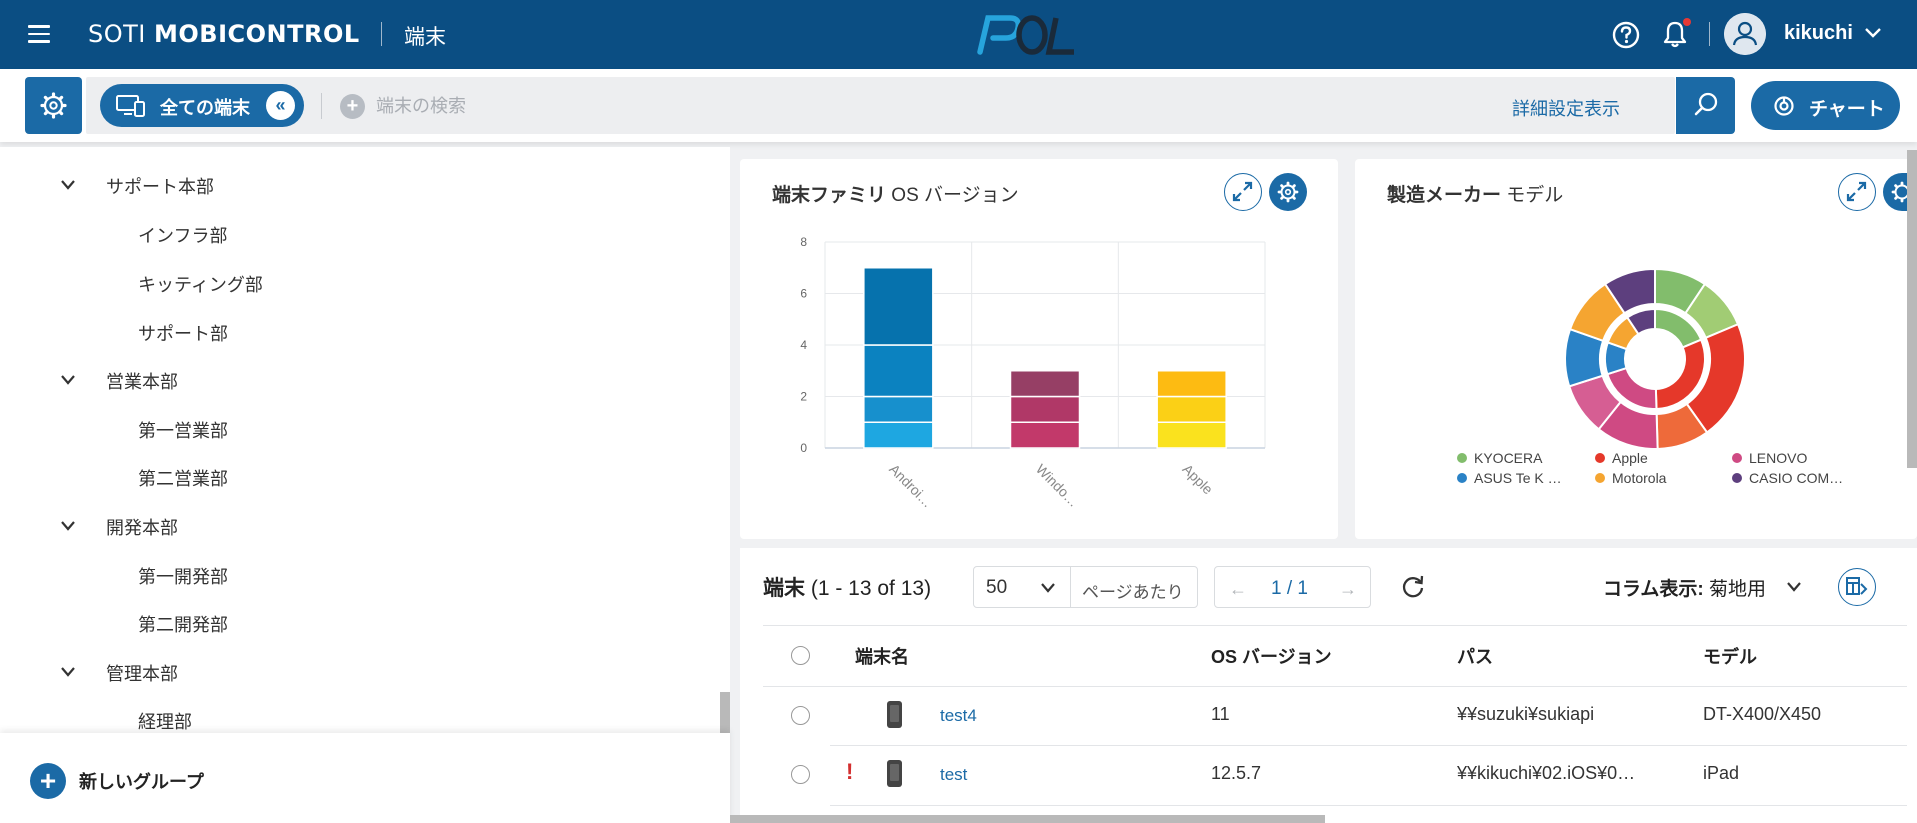 Image resolution: width=1917 pixels, height=823 pixels. Describe the element at coordinates (726, 106) in the screenshot. I see `search-input` at that location.